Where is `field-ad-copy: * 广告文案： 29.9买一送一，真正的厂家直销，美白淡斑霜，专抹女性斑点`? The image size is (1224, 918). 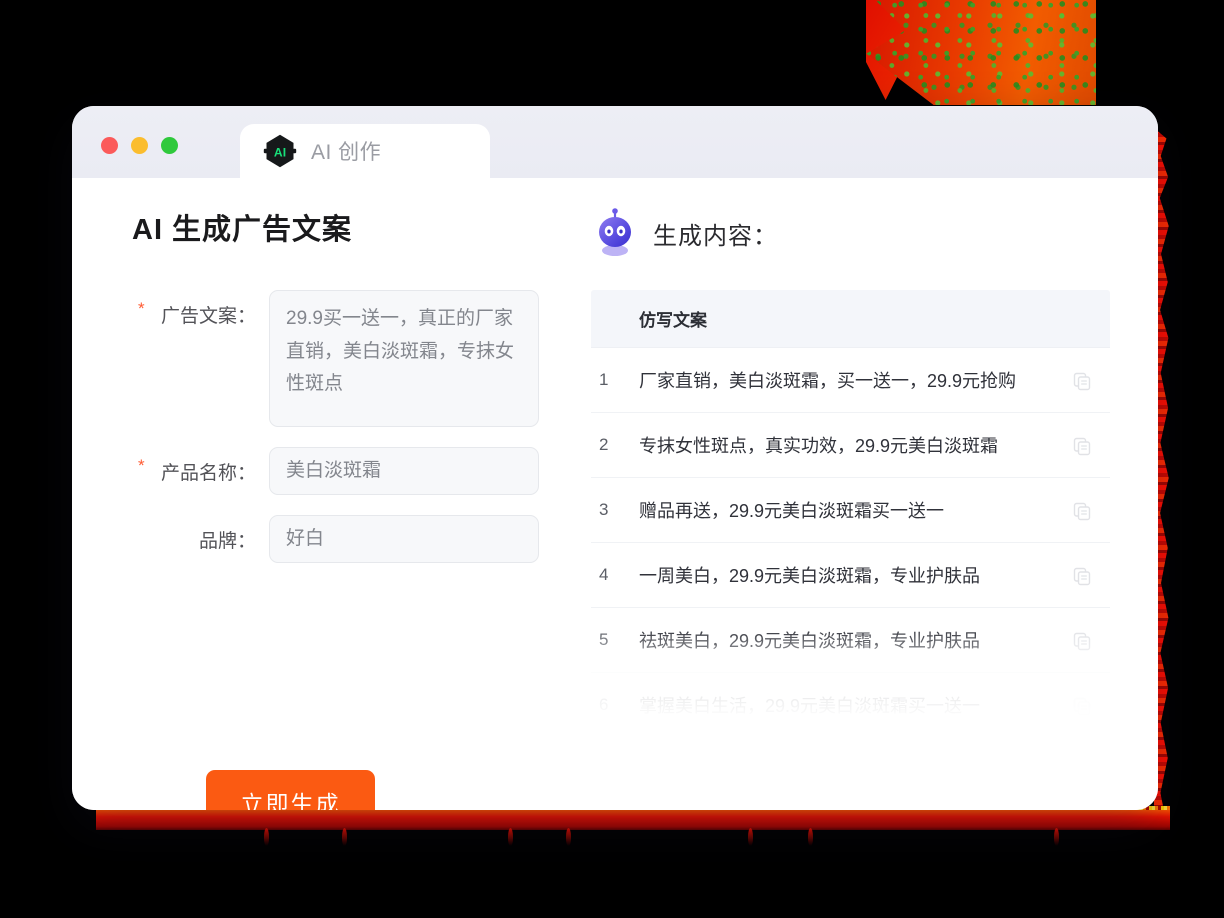 field-ad-copy: * 广告文案： 29.9买一送一，真正的厂家直销，美白淡斑霜，专抹女性斑点 is located at coordinates (354, 358).